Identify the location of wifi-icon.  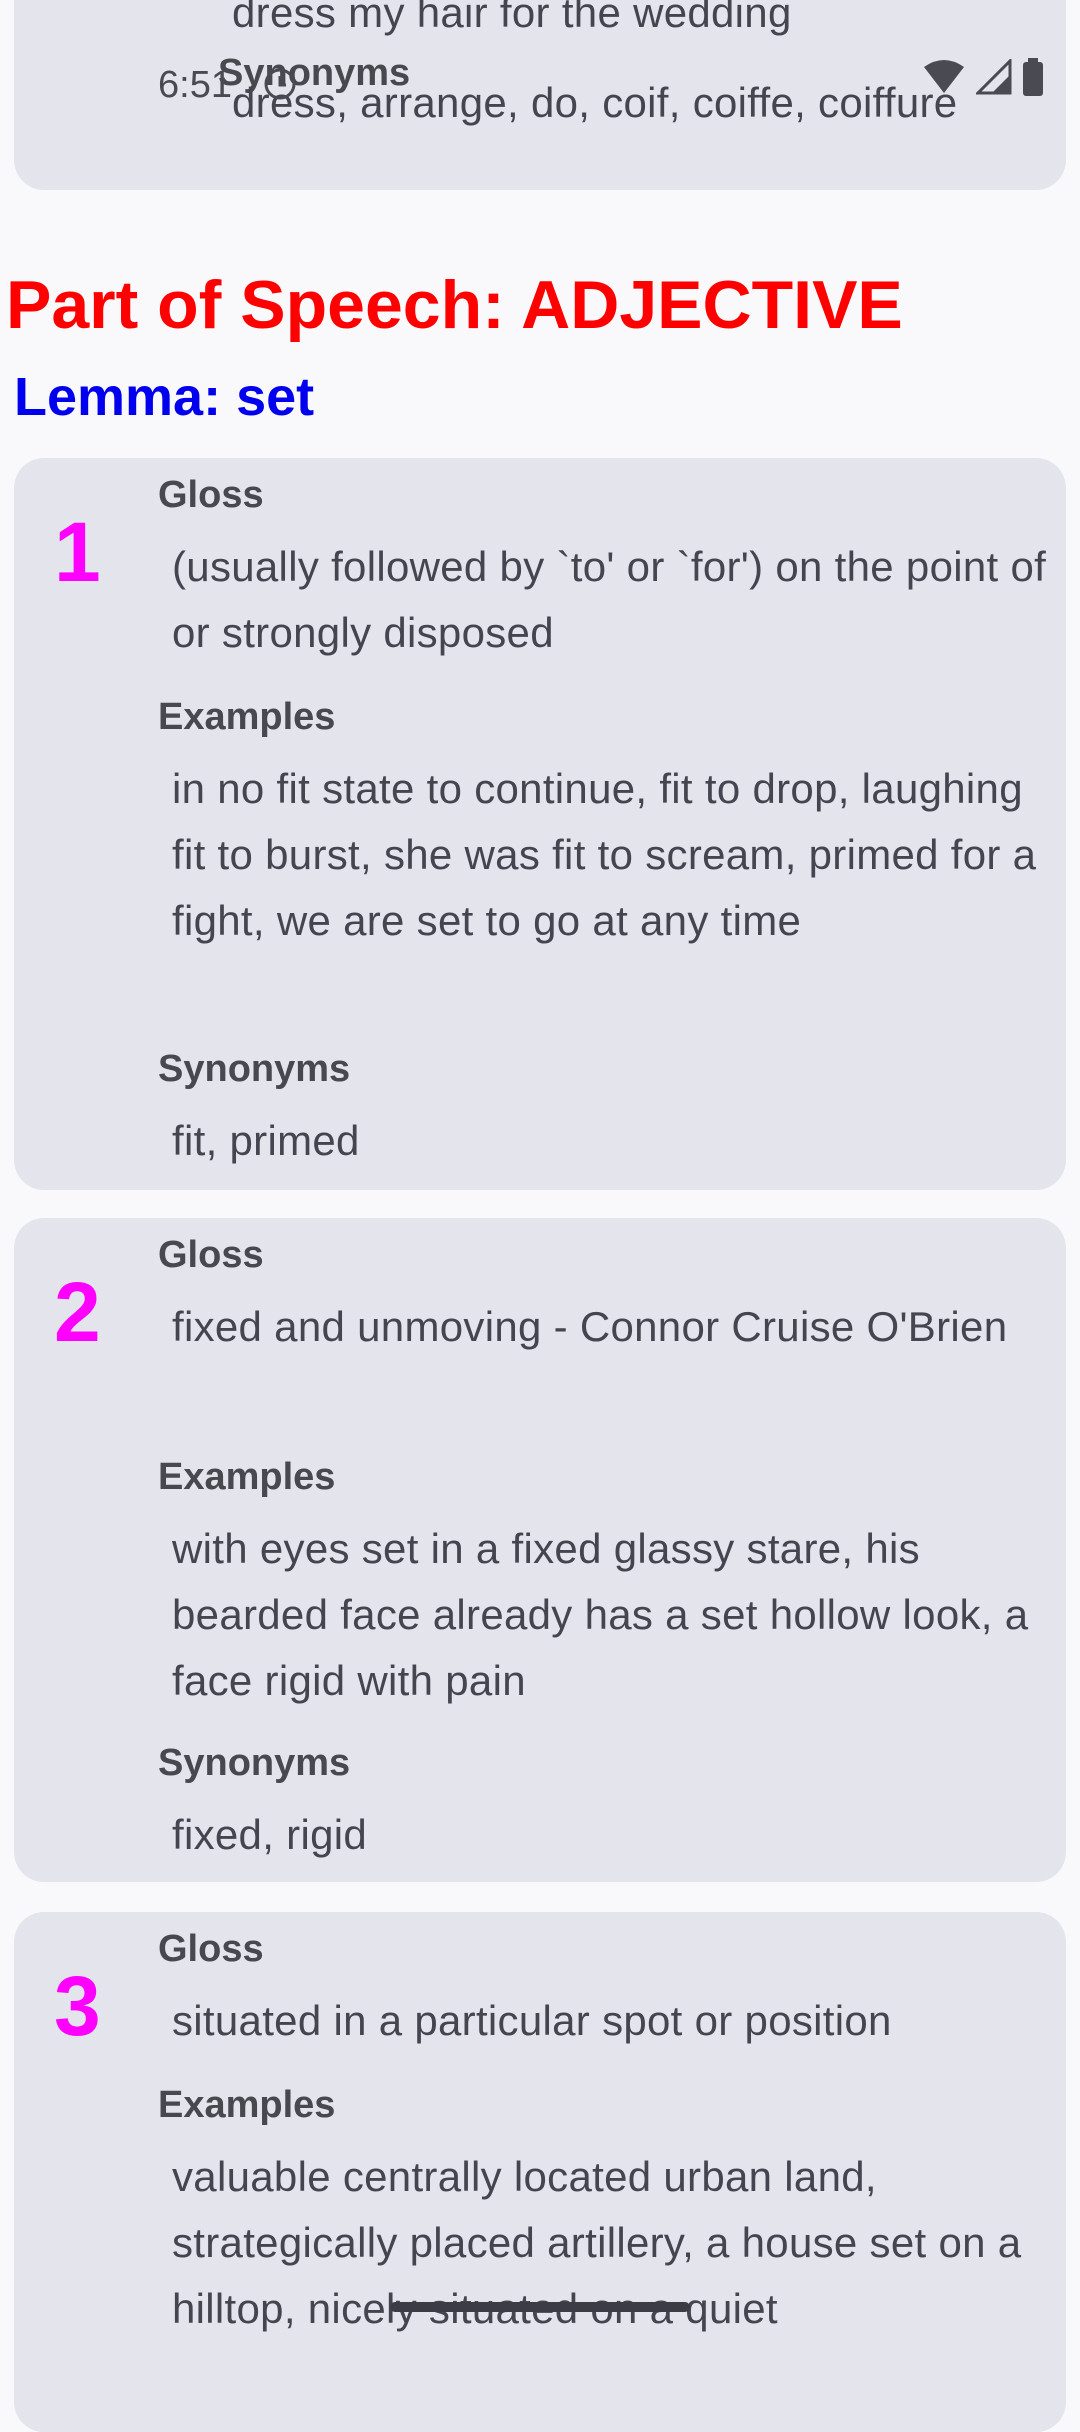
(944, 79).